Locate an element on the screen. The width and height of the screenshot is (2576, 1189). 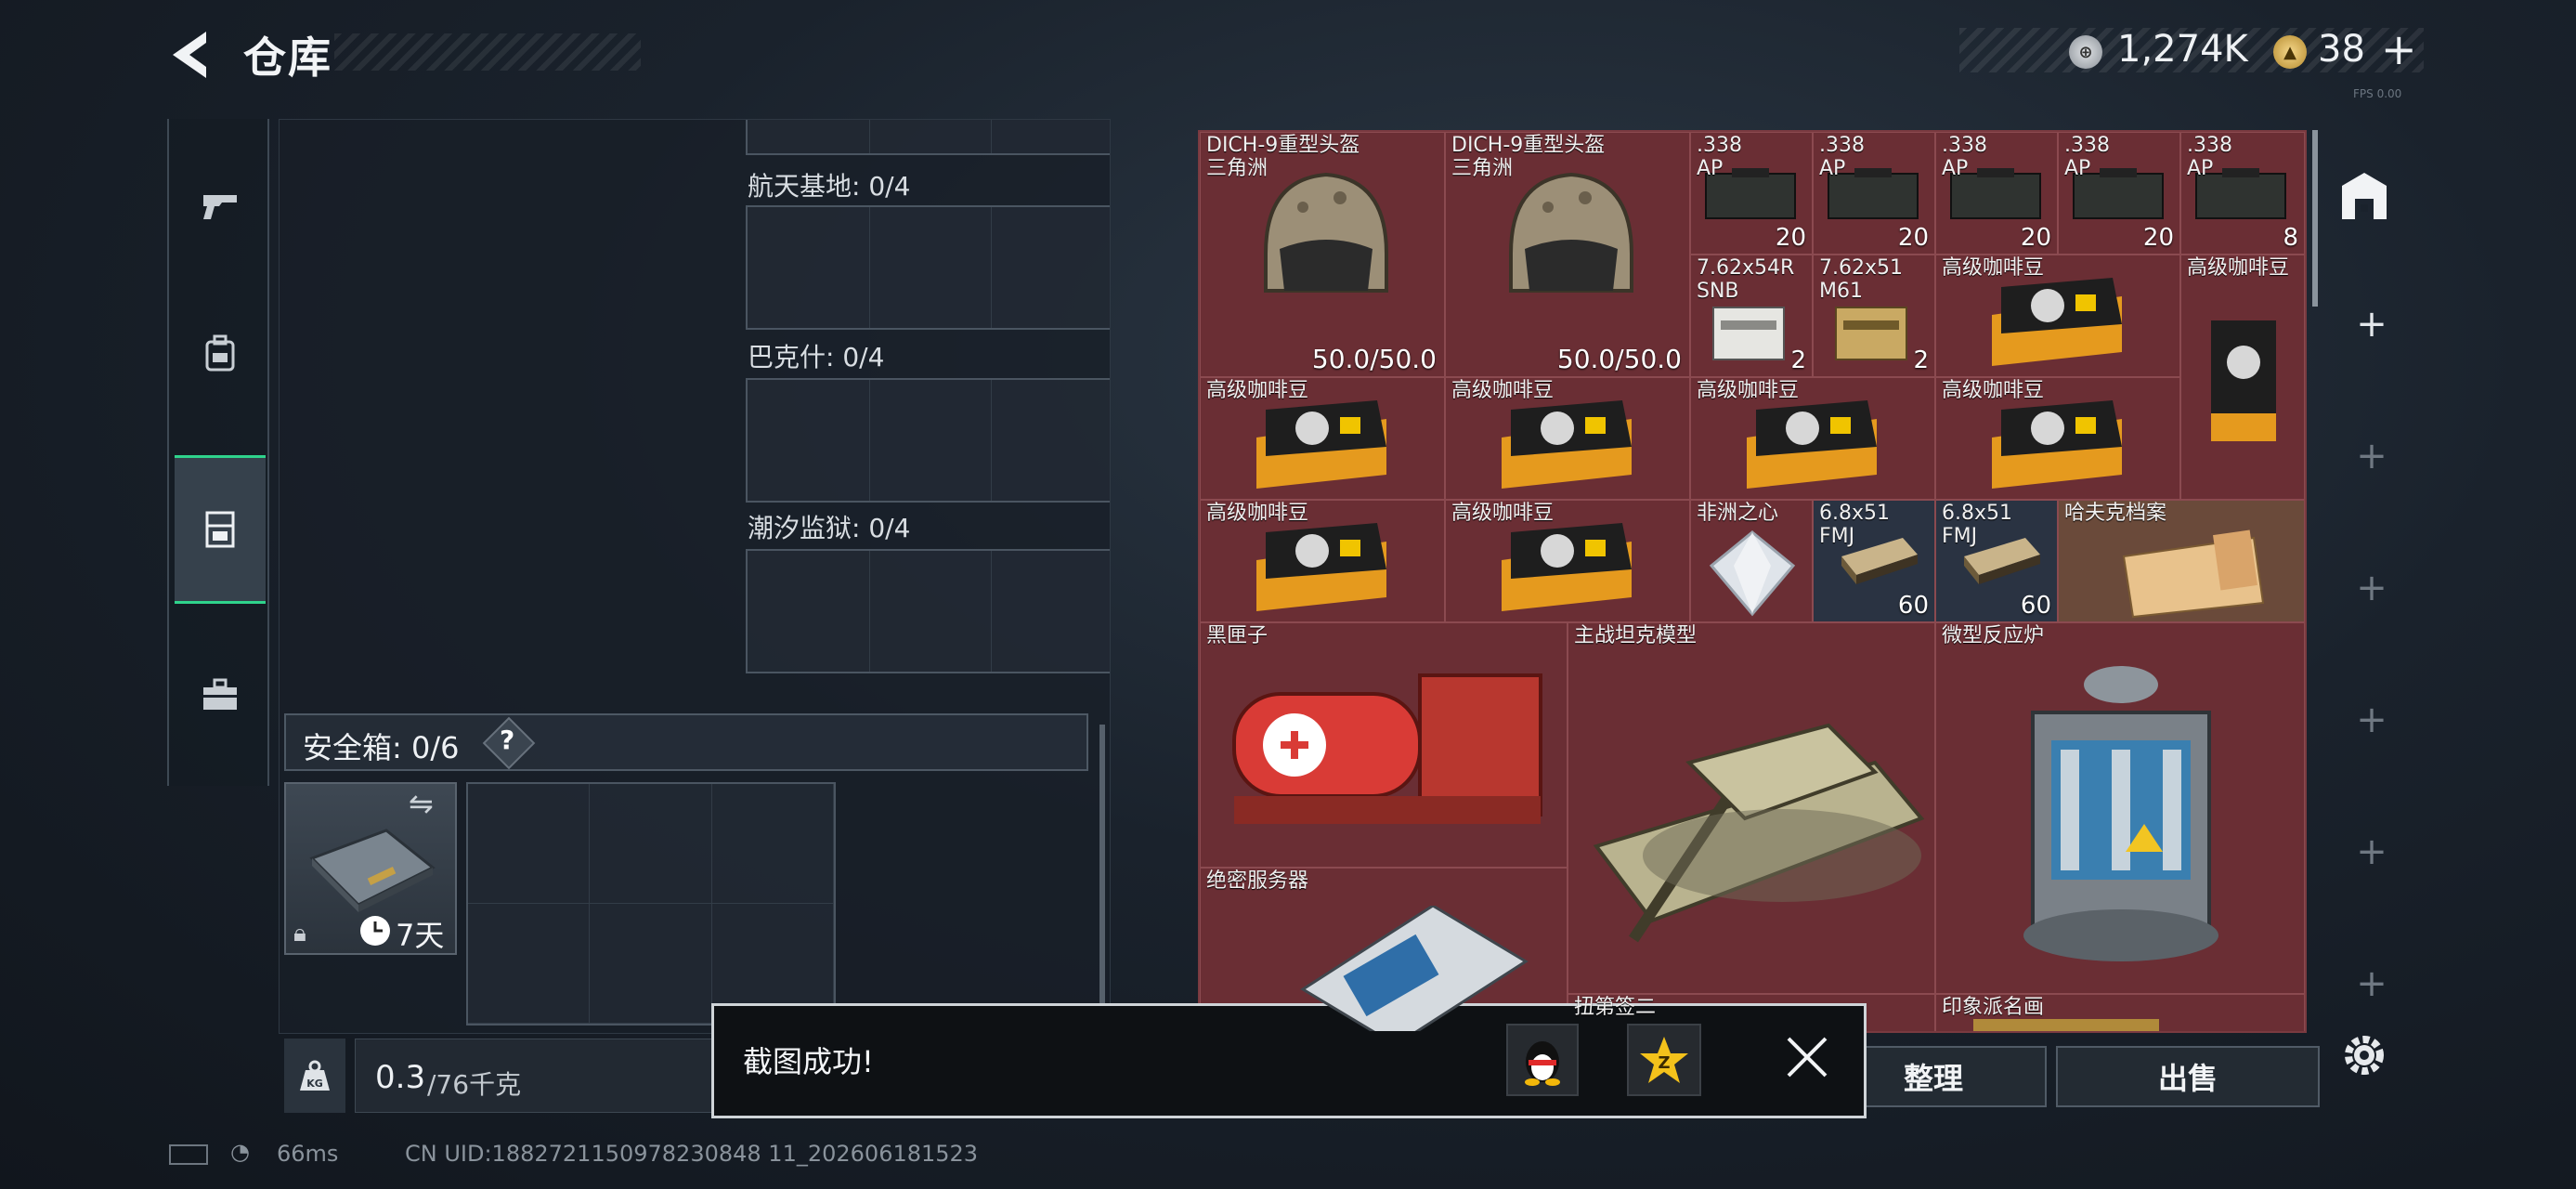
locker-icon is located at coordinates (220, 529).